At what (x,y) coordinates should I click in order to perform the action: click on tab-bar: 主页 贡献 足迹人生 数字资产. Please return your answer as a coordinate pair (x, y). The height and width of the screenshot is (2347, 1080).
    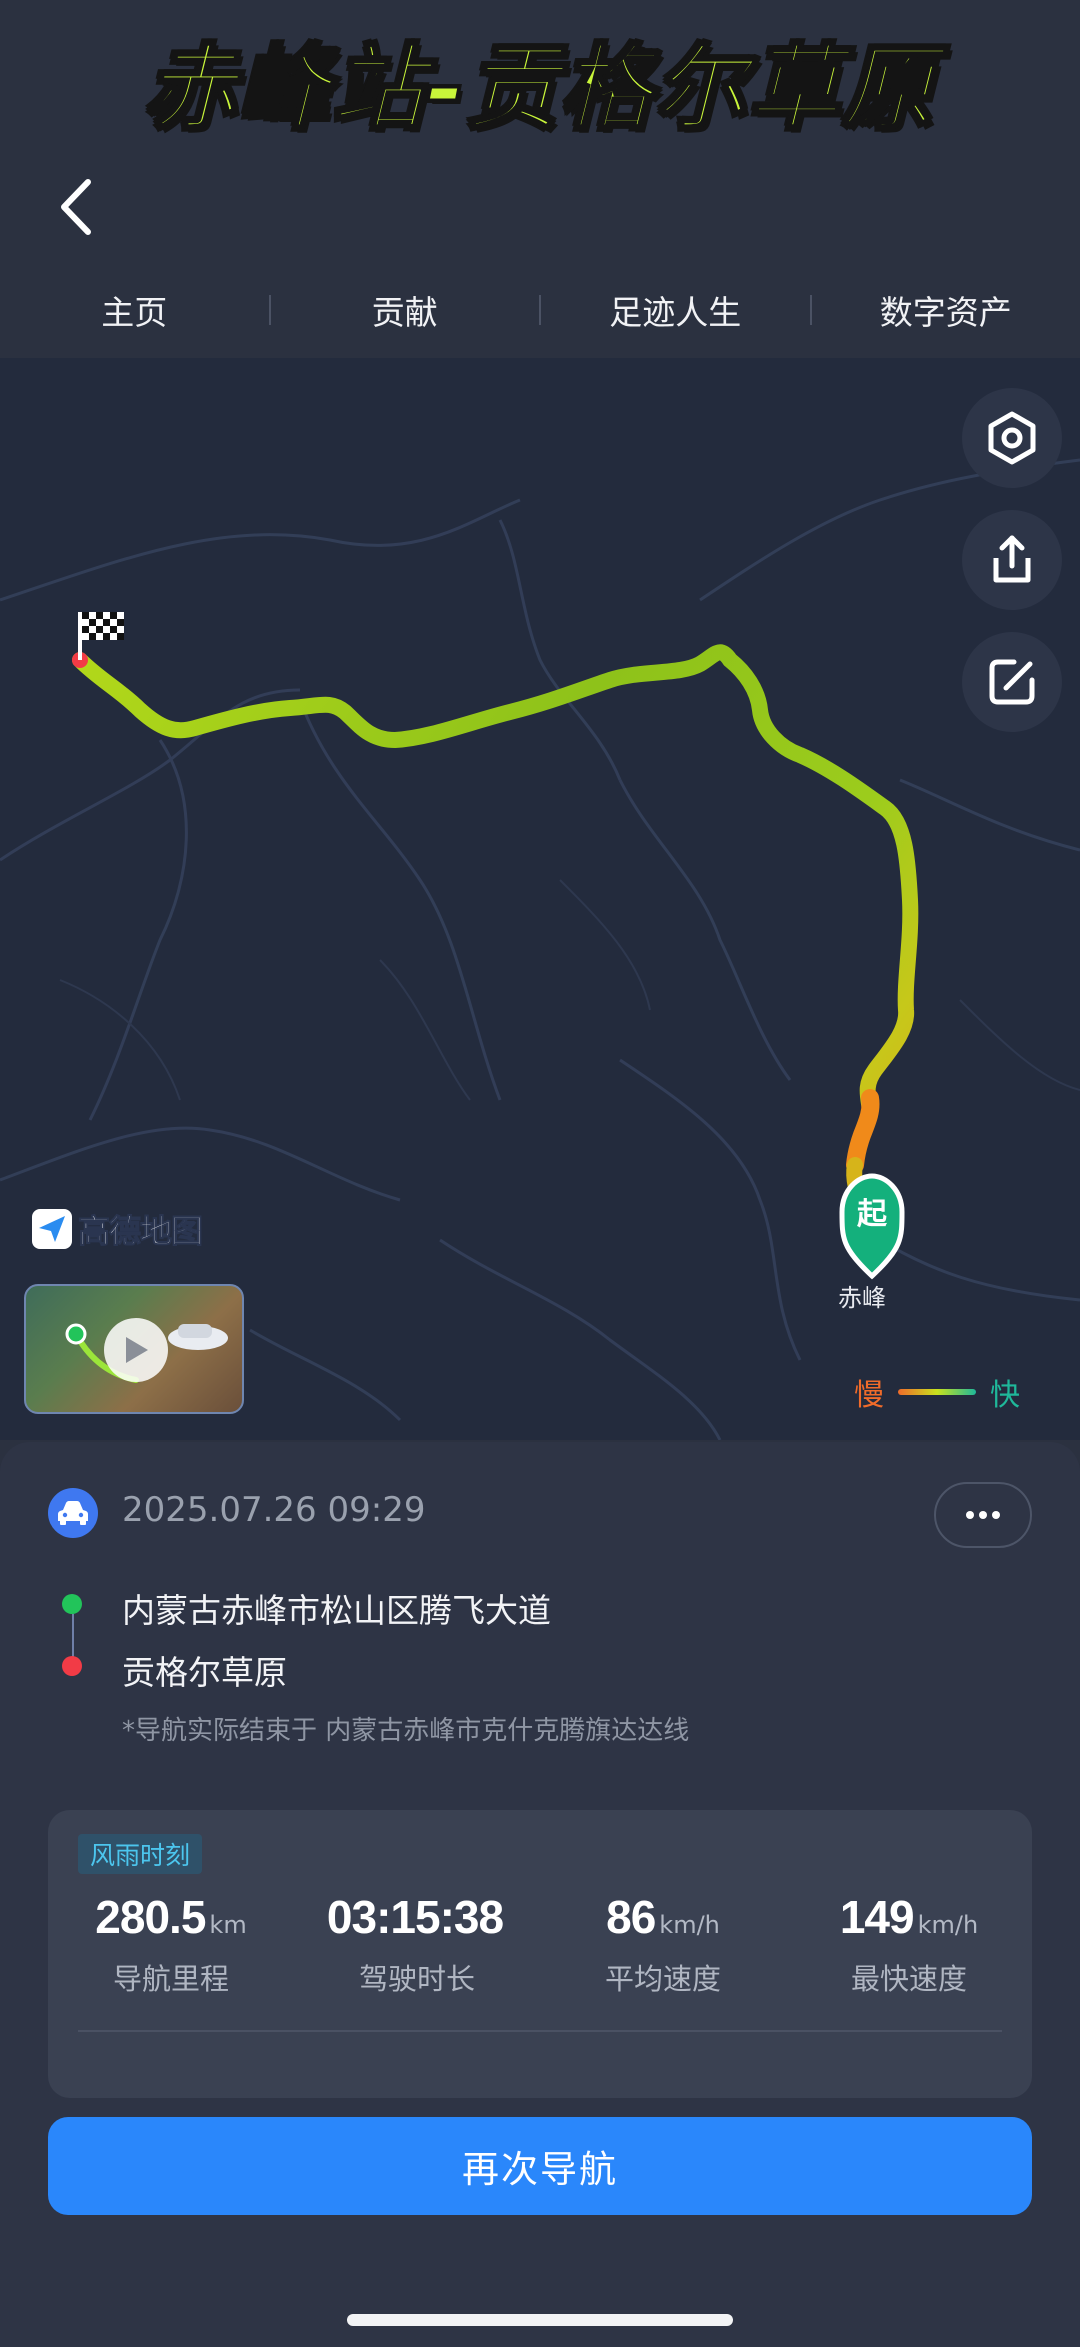
    Looking at the image, I should click on (540, 310).